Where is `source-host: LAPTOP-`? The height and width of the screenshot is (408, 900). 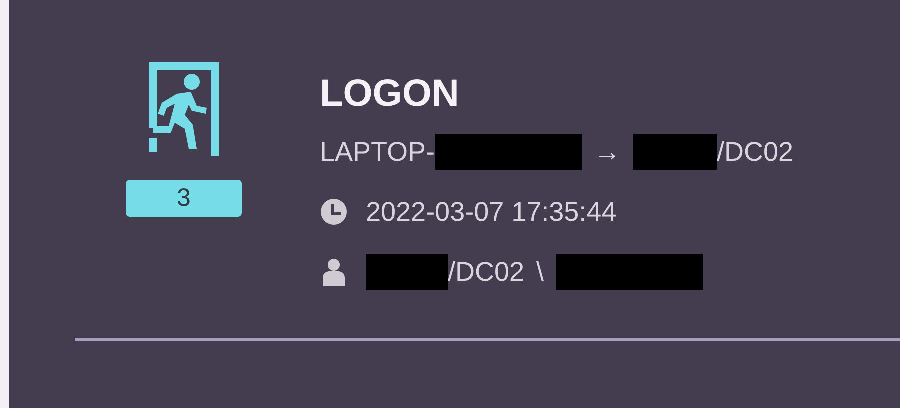 source-host: LAPTOP- is located at coordinates (378, 152).